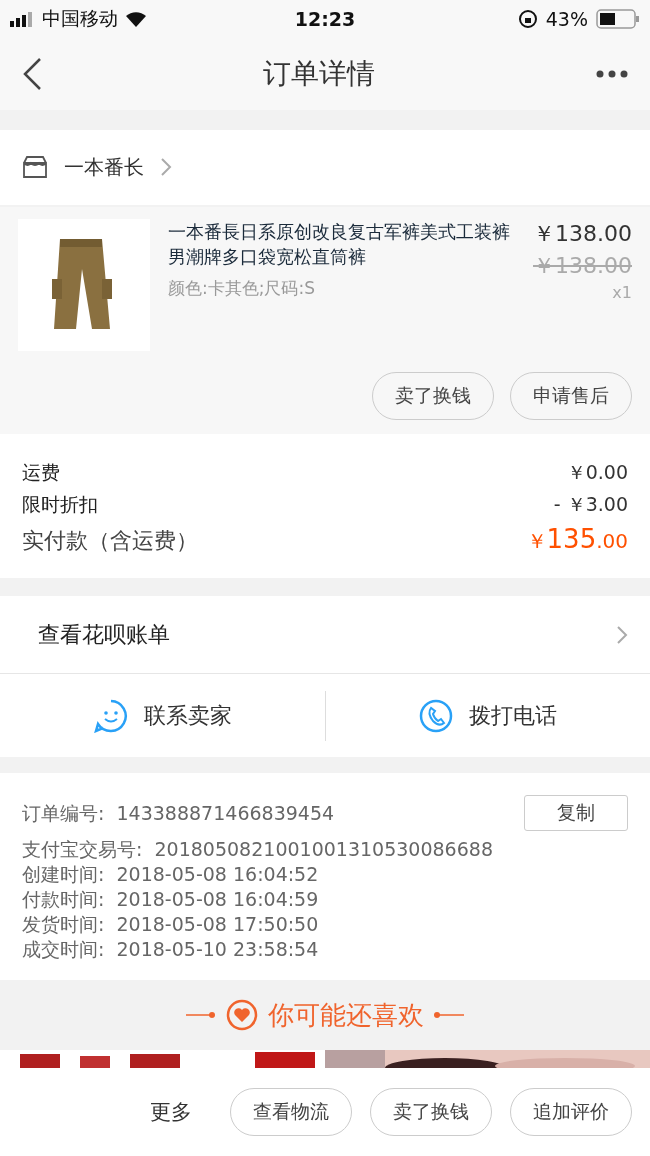  Describe the element at coordinates (162, 715) in the screenshot. I see `contact-seller-button: 联系卖家` at that location.